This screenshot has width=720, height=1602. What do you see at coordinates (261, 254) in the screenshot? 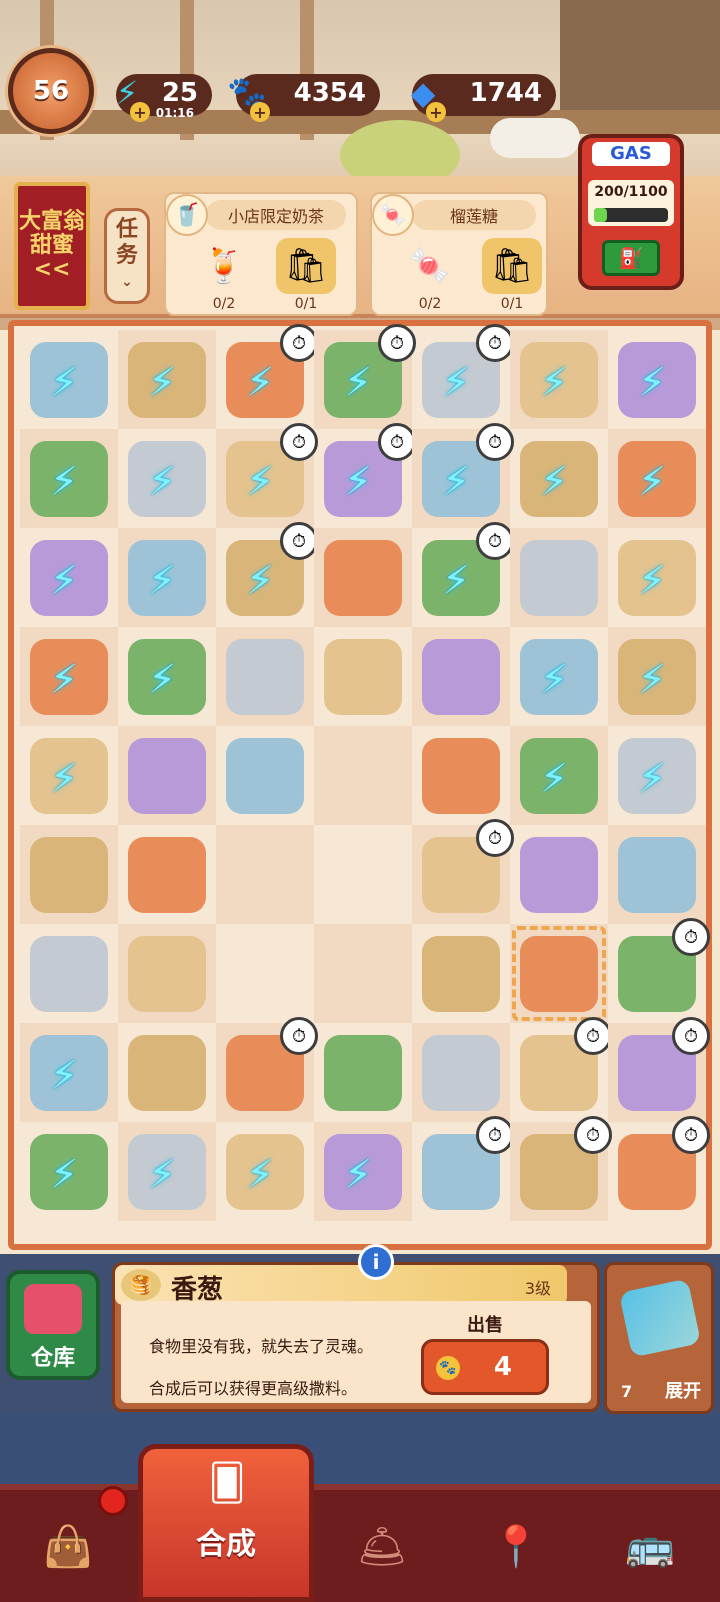
I see `order-card: 小店限定奶茶 🥤 🍹 0/2 🛍 0/1` at bounding box center [261, 254].